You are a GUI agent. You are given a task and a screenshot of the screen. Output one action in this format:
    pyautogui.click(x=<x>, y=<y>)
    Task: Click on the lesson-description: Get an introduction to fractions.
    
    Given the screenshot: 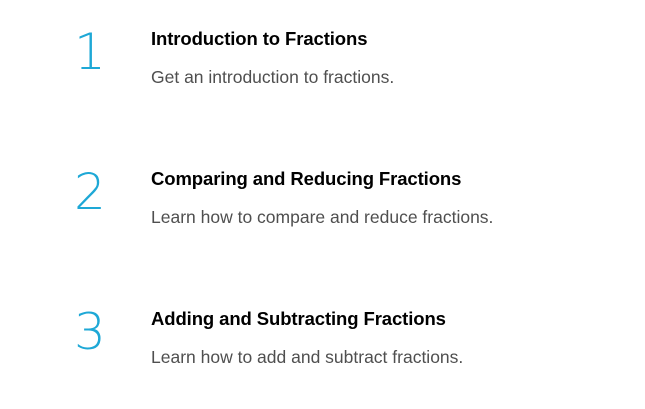 What is the action you would take?
    pyautogui.click(x=273, y=77)
    